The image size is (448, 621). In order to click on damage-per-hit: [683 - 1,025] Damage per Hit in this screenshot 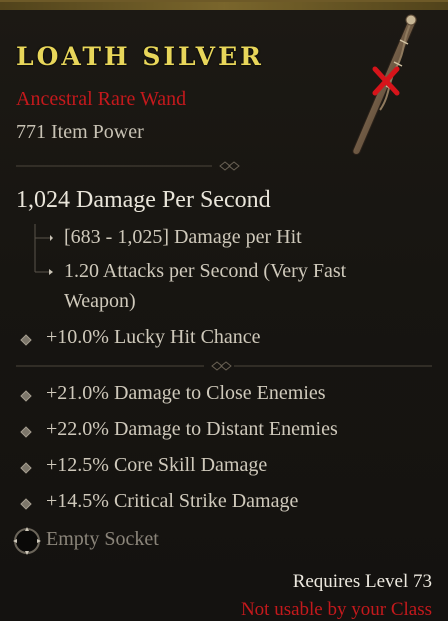, I will do `click(183, 237)`.